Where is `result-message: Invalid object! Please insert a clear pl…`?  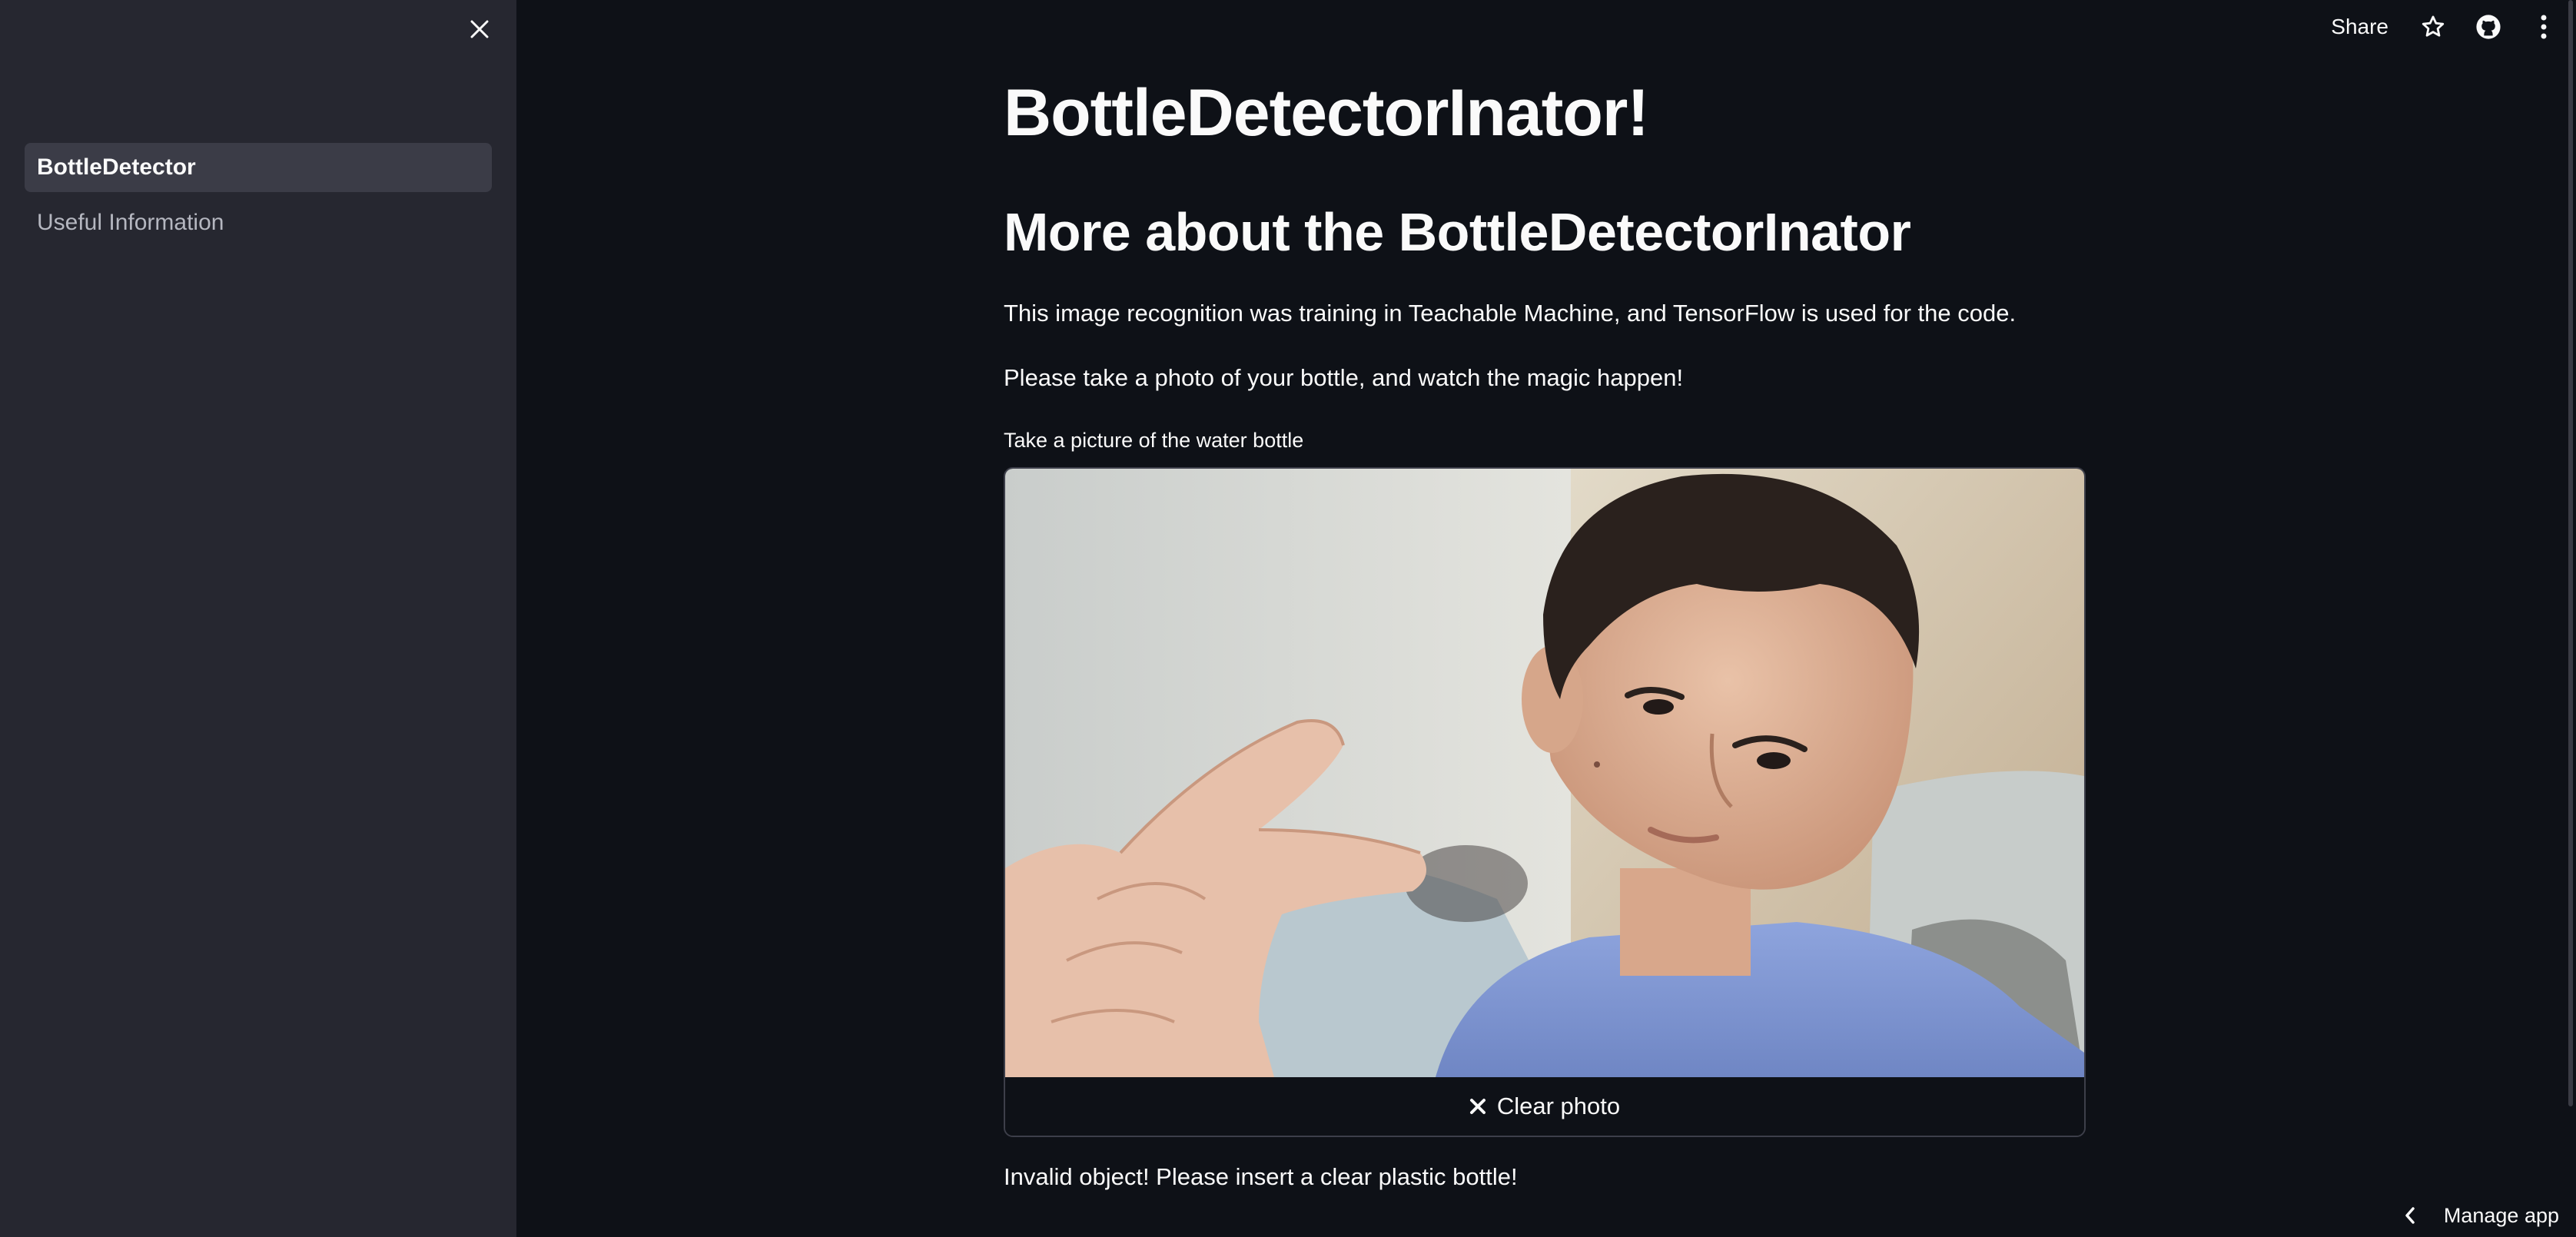 result-message: Invalid object! Please insert a clear pl… is located at coordinates (1261, 1176).